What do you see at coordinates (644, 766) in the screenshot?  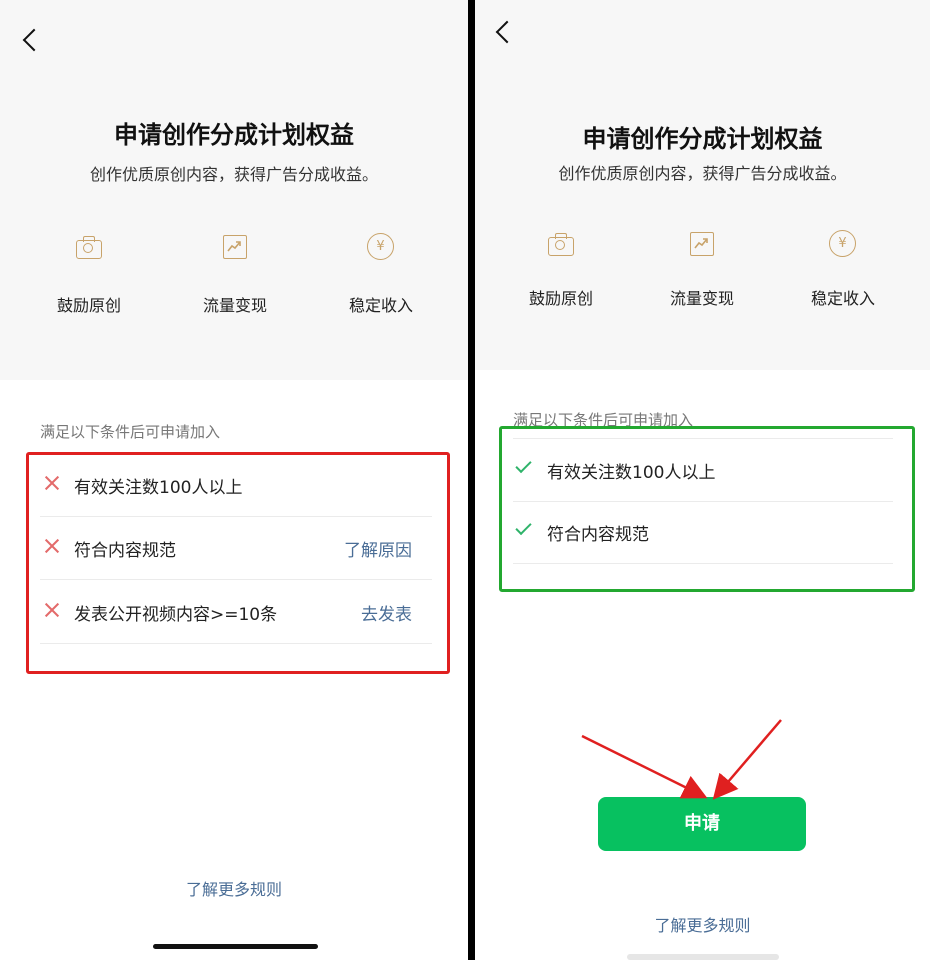 I see `arrow-left` at bounding box center [644, 766].